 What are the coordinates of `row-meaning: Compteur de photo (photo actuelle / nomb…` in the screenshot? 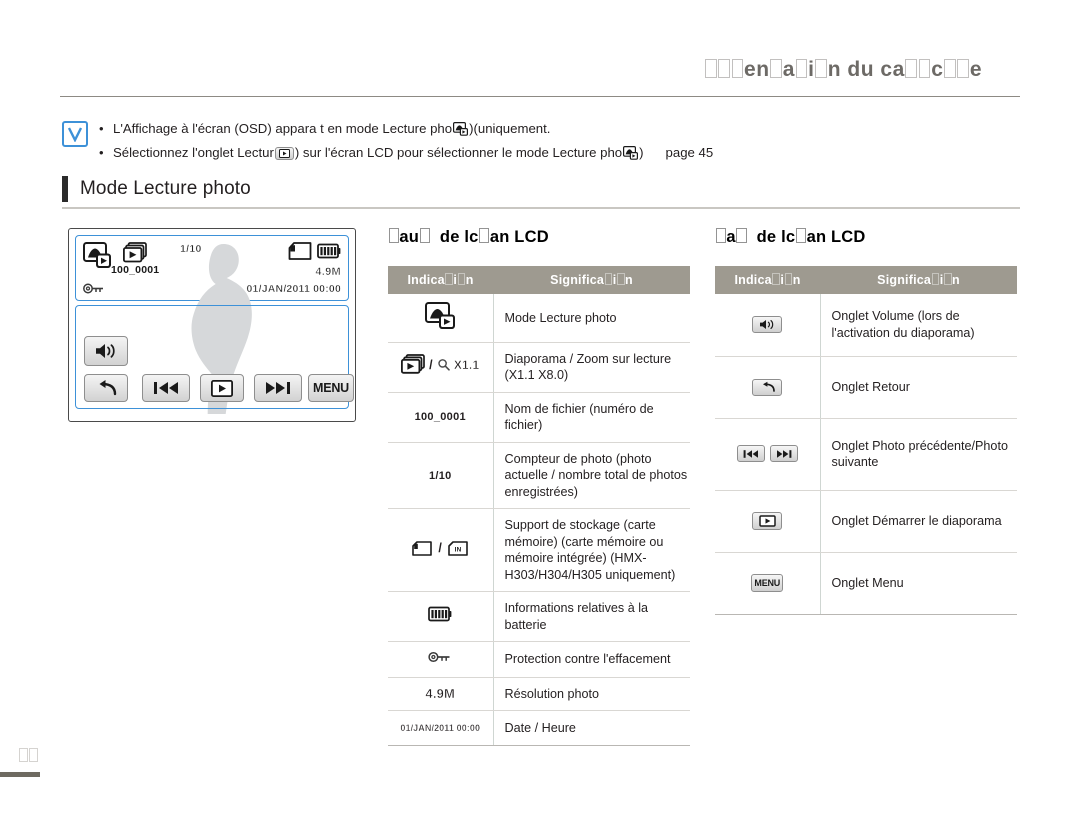 It's located at (591, 476).